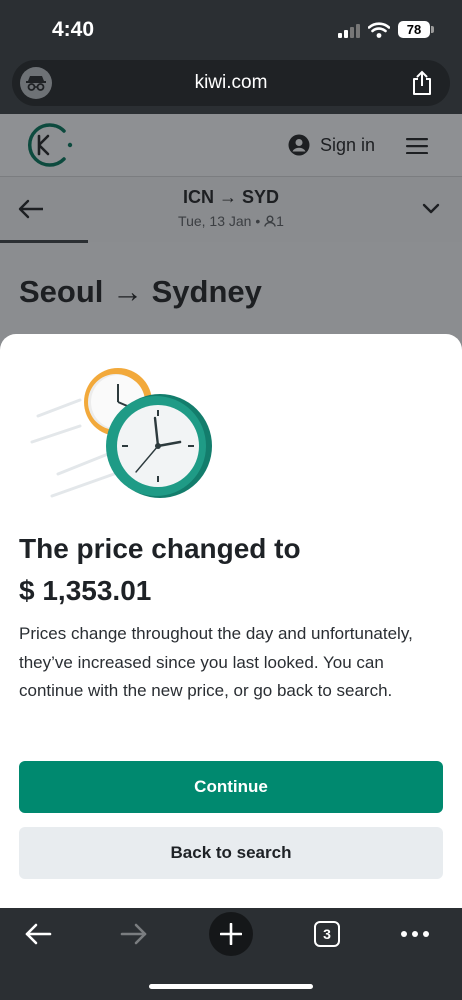 This screenshot has height=1000, width=462. Describe the element at coordinates (349, 31) in the screenshot. I see `cellular-signal-icon` at that location.